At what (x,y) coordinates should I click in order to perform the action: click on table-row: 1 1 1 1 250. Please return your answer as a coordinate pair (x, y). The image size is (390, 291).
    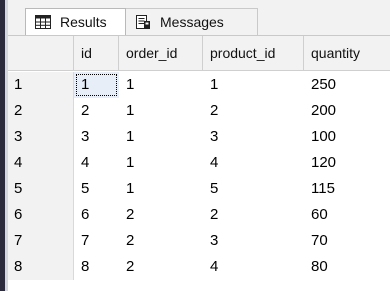
    Looking at the image, I should click on (199, 85).